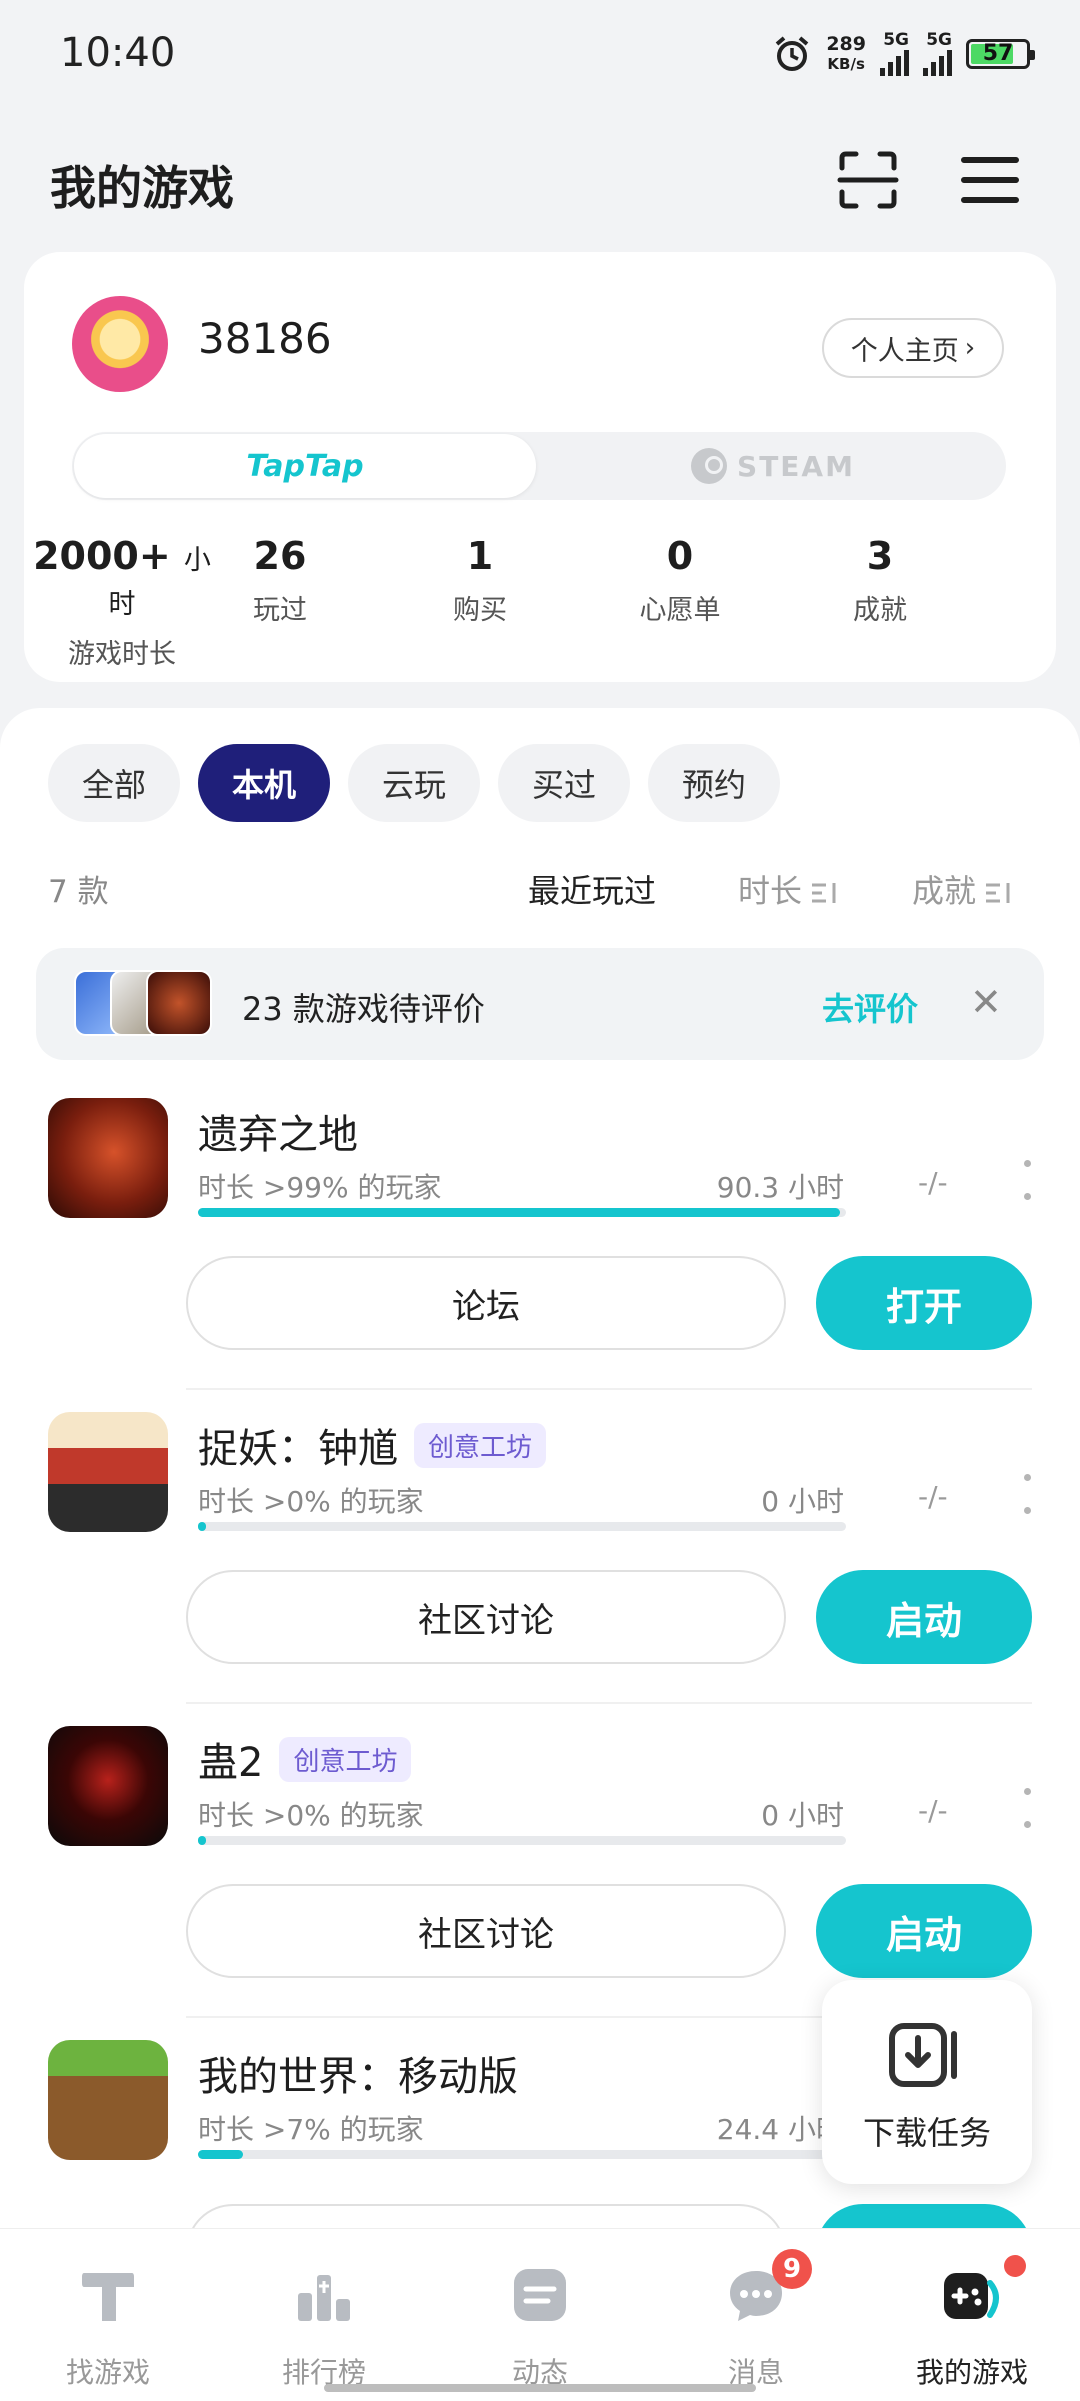 The height and width of the screenshot is (2401, 1080). What do you see at coordinates (280, 580) in the screenshot?
I see `stat-played: 26 玩过` at bounding box center [280, 580].